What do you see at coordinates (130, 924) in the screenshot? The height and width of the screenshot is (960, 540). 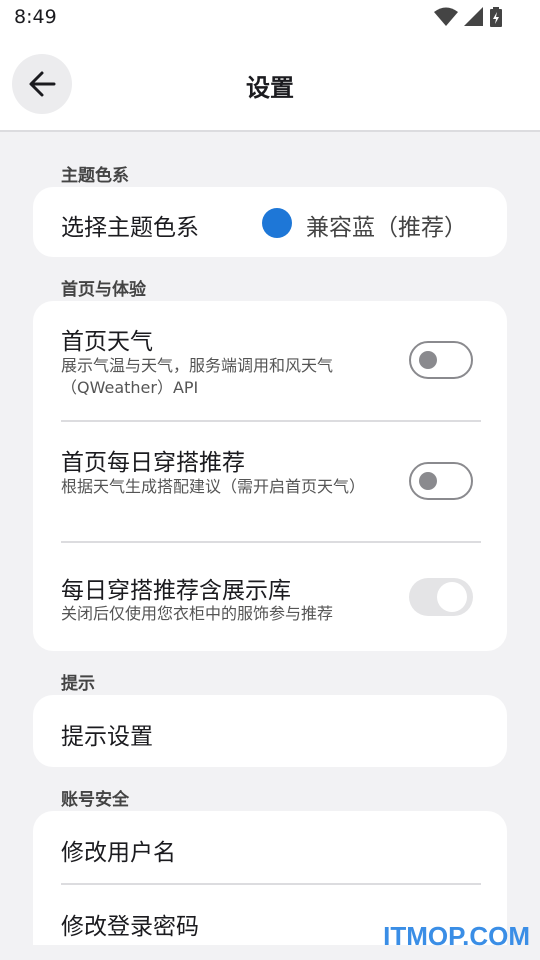 I see `change-password-row: 修改登录密码` at bounding box center [130, 924].